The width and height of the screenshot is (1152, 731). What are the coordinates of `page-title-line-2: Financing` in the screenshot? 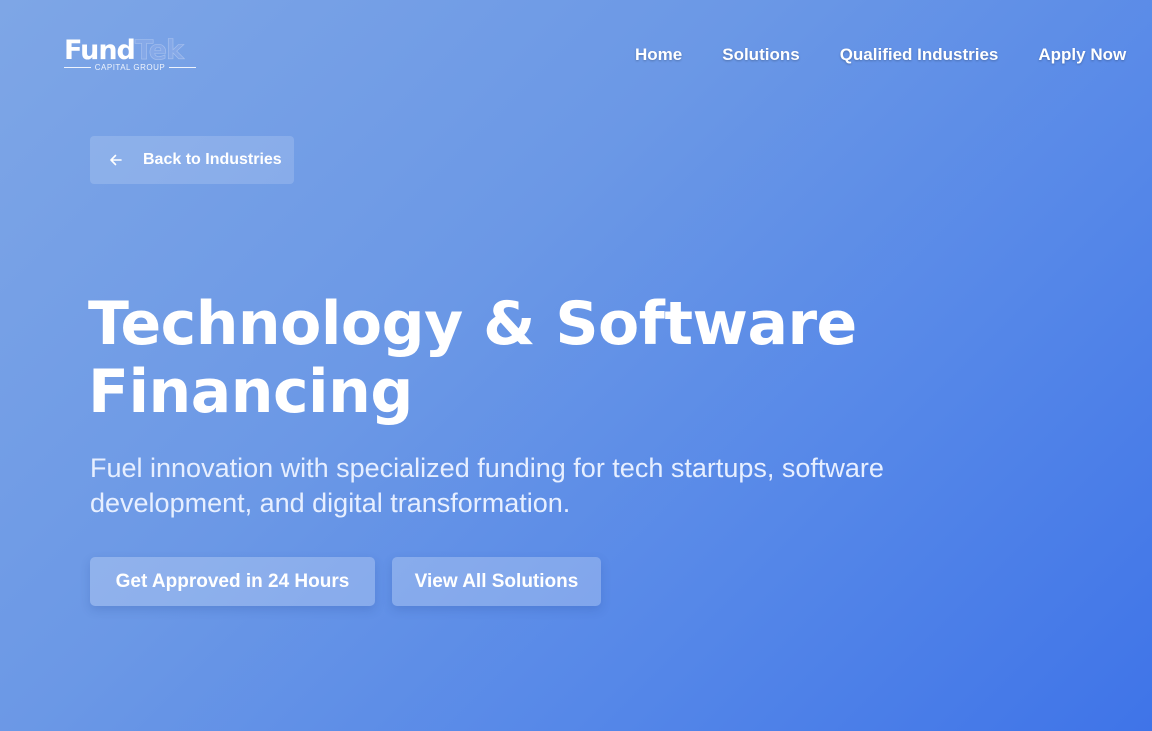 It's located at (250, 392).